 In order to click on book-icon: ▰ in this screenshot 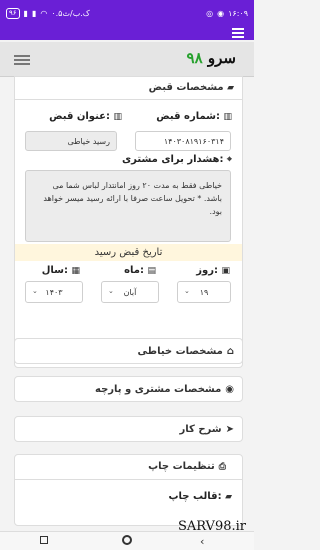, I will do `click(230, 87)`.